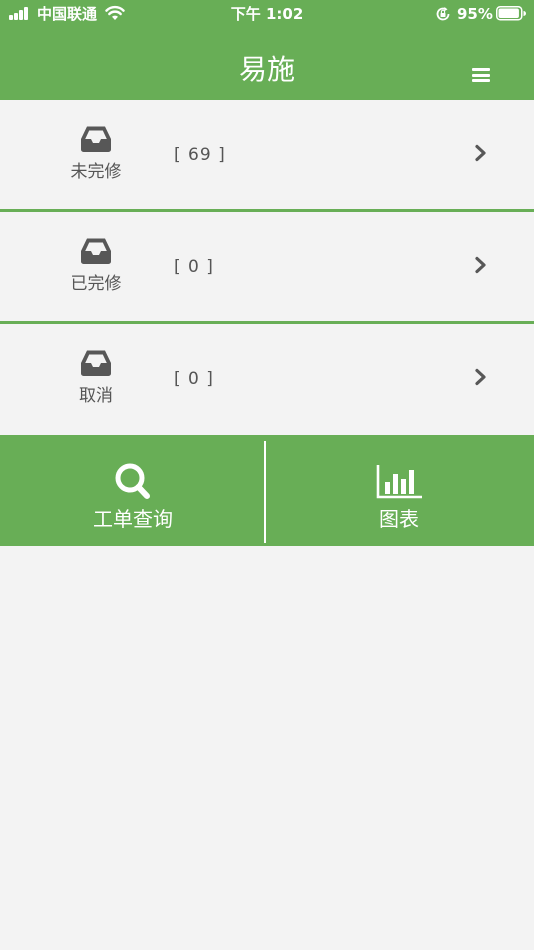 The width and height of the screenshot is (534, 950). I want to click on work-order-query-button: 工单查询, so click(133, 490).